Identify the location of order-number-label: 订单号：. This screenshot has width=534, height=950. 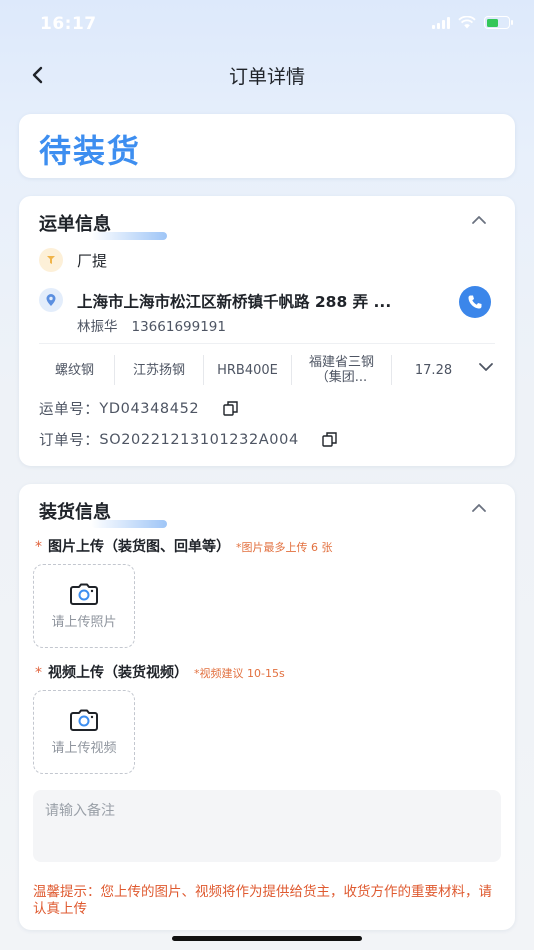
(69, 441).